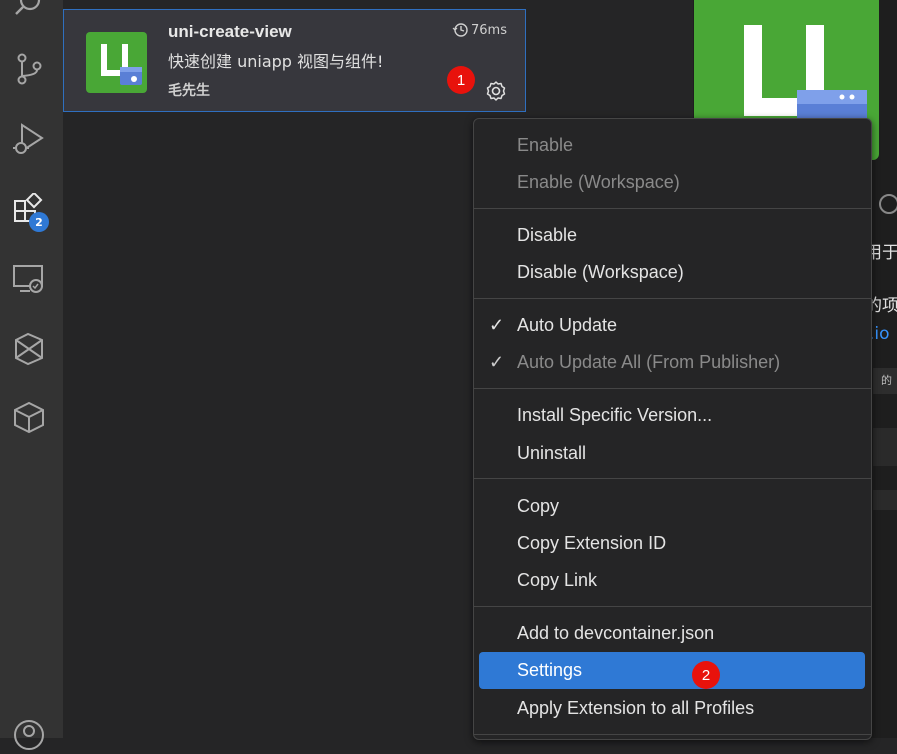 This screenshot has width=897, height=754. What do you see at coordinates (39, 222) in the screenshot?
I see `extensions-badge: 2` at bounding box center [39, 222].